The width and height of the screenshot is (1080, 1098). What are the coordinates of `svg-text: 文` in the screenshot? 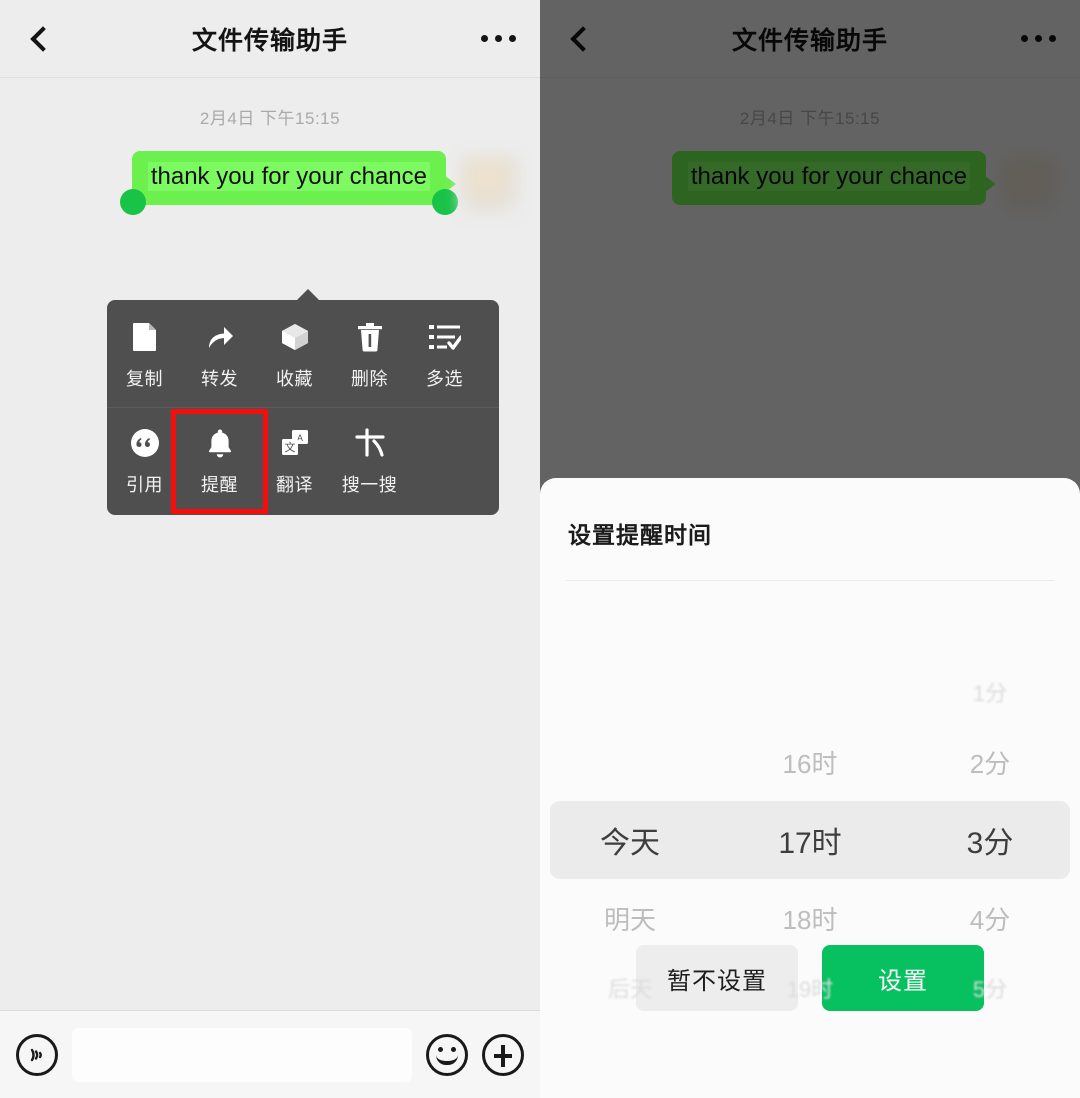 It's located at (289, 447).